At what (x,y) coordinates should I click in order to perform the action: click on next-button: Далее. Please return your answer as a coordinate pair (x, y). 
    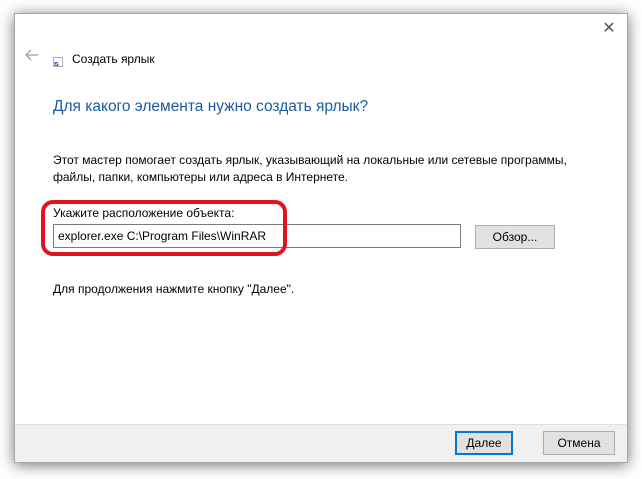
    Looking at the image, I should click on (484, 443).